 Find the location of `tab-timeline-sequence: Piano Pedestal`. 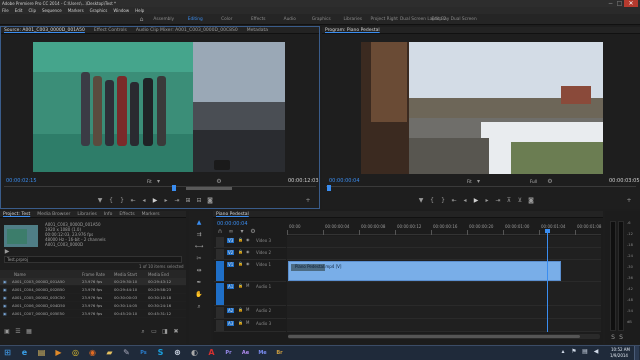

tab-timeline-sequence: Piano Pedestal is located at coordinates (232, 214).